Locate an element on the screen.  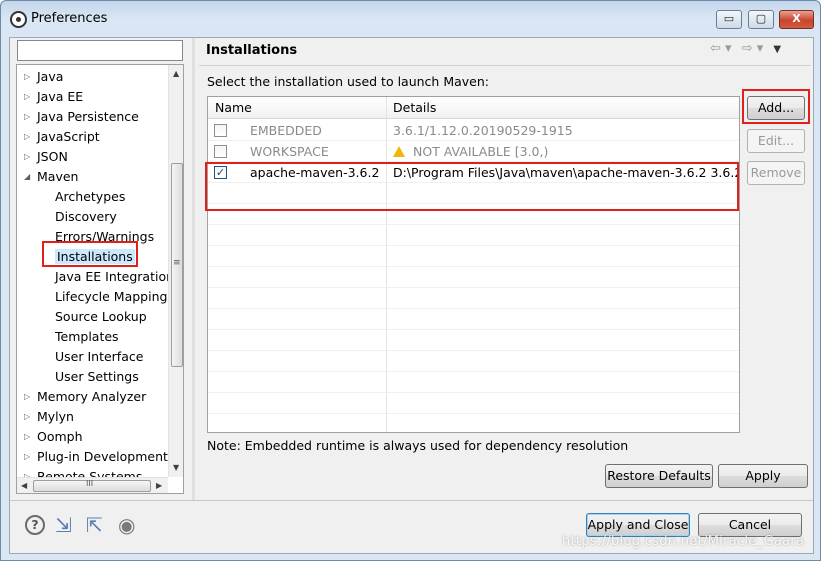
sidebar-item: Templates is located at coordinates (87, 337).